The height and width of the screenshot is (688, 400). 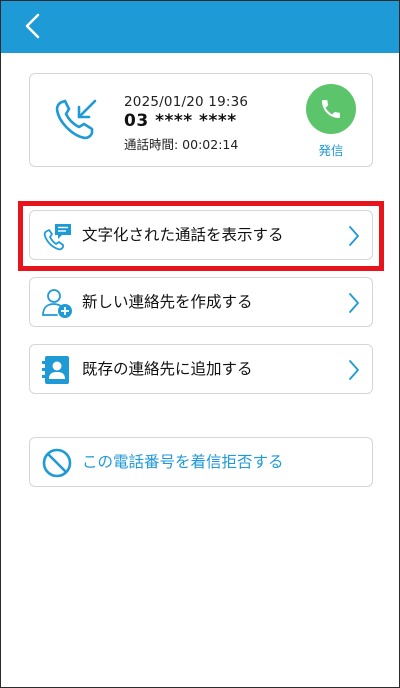 What do you see at coordinates (167, 302) in the screenshot?
I see `create-contact-label: 新しい連絡先を作成する` at bounding box center [167, 302].